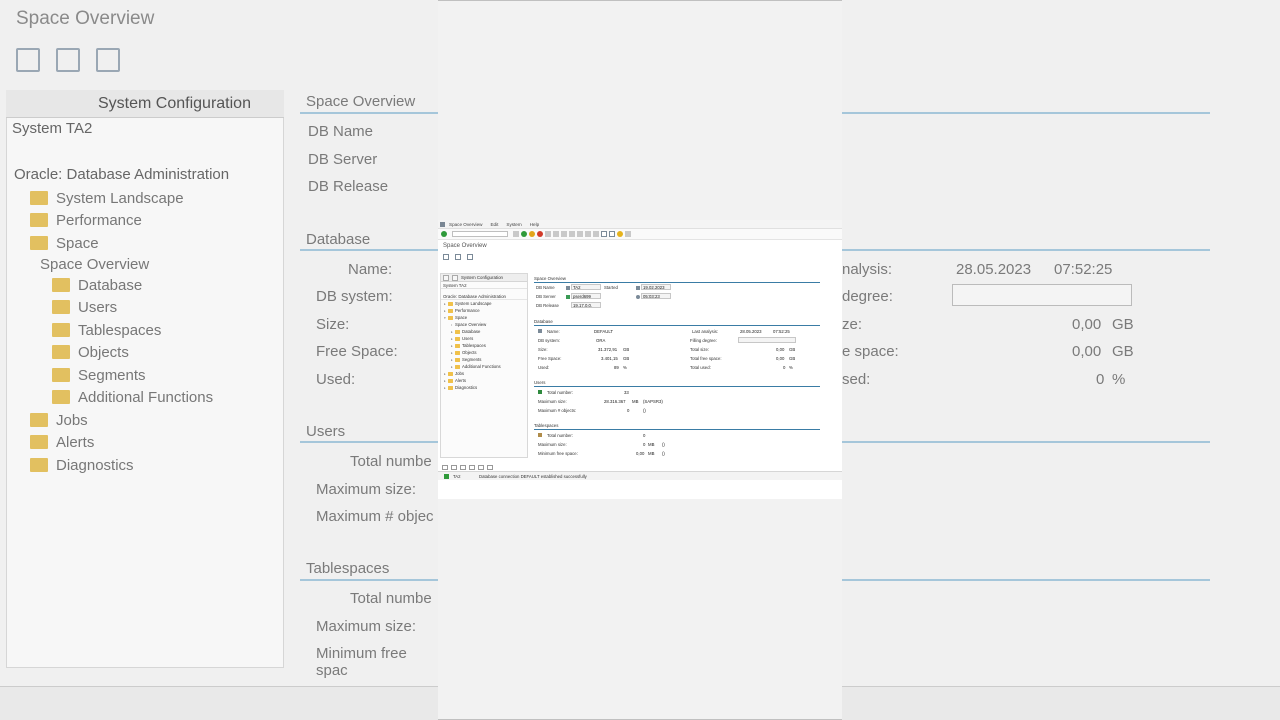  I want to click on help-icon, so click(620, 234).